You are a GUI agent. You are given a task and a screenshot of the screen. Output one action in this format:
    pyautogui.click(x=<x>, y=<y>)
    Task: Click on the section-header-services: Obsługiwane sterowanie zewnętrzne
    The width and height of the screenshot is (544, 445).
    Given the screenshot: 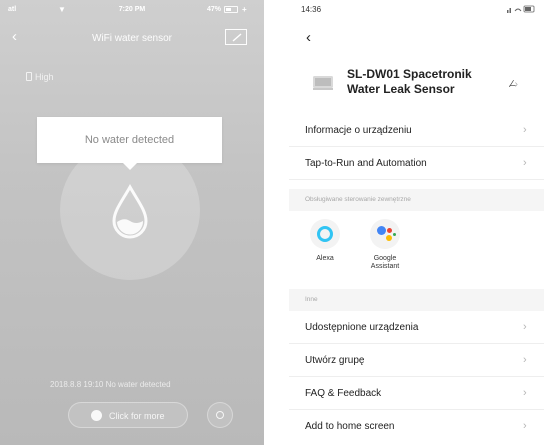 What is the action you would take?
    pyautogui.click(x=416, y=200)
    